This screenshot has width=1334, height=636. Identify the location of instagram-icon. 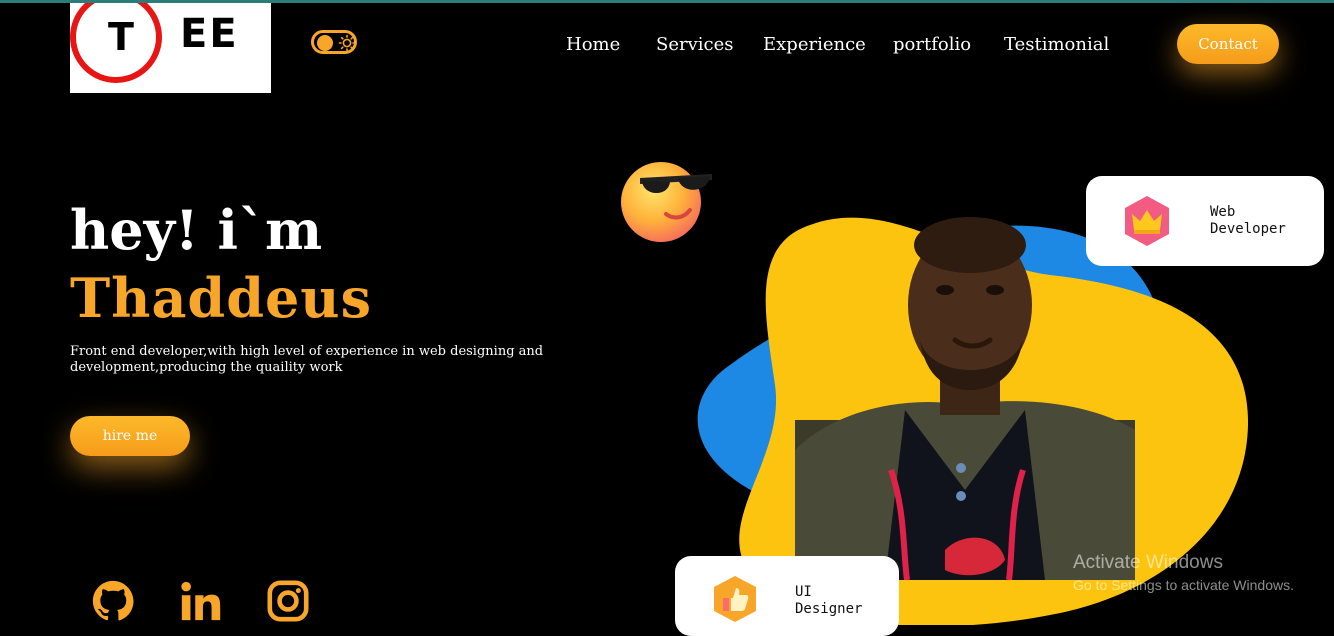
(288, 601).